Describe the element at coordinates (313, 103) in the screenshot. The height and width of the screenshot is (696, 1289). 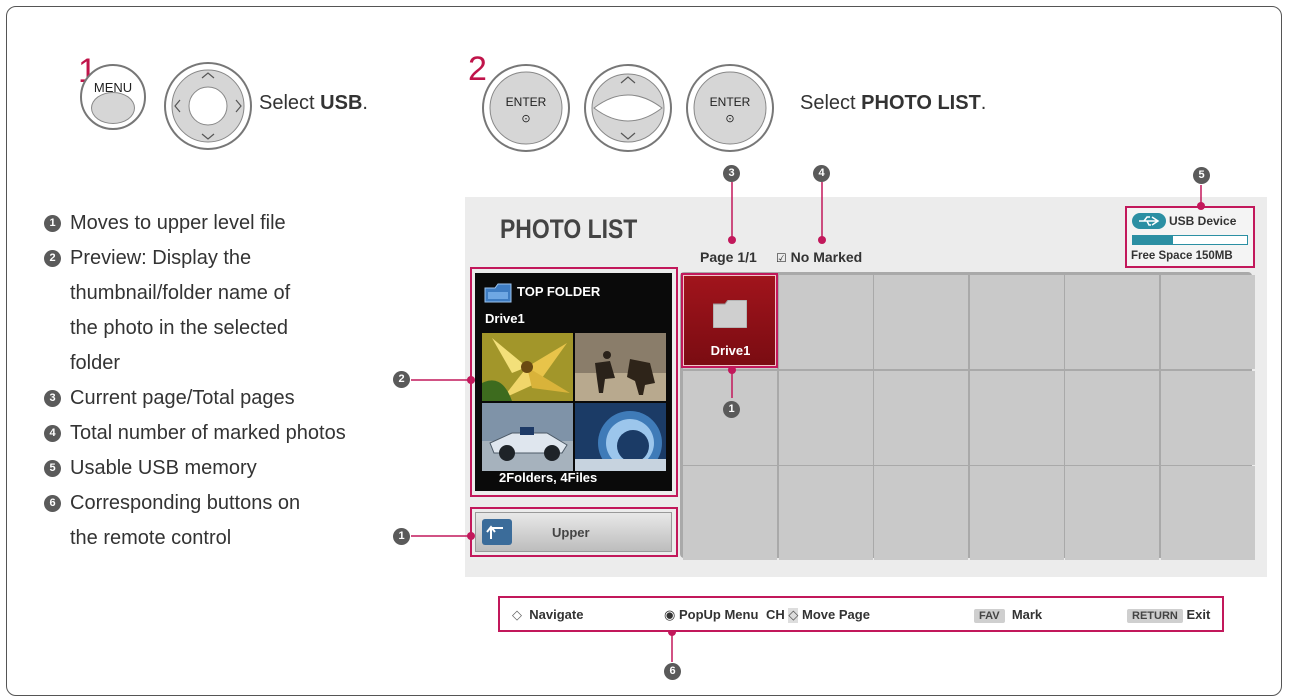
I see `step-1-instruction: Select USB.` at that location.